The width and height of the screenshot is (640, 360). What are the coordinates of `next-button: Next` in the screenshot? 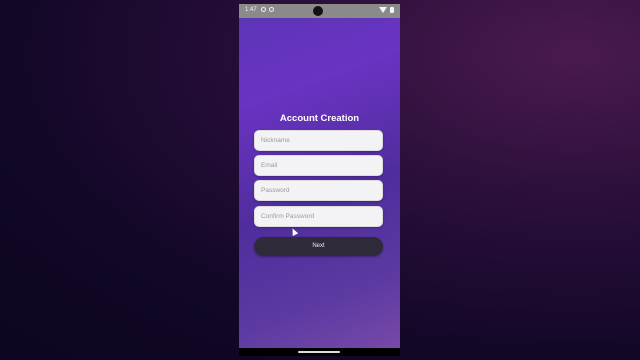 It's located at (318, 246).